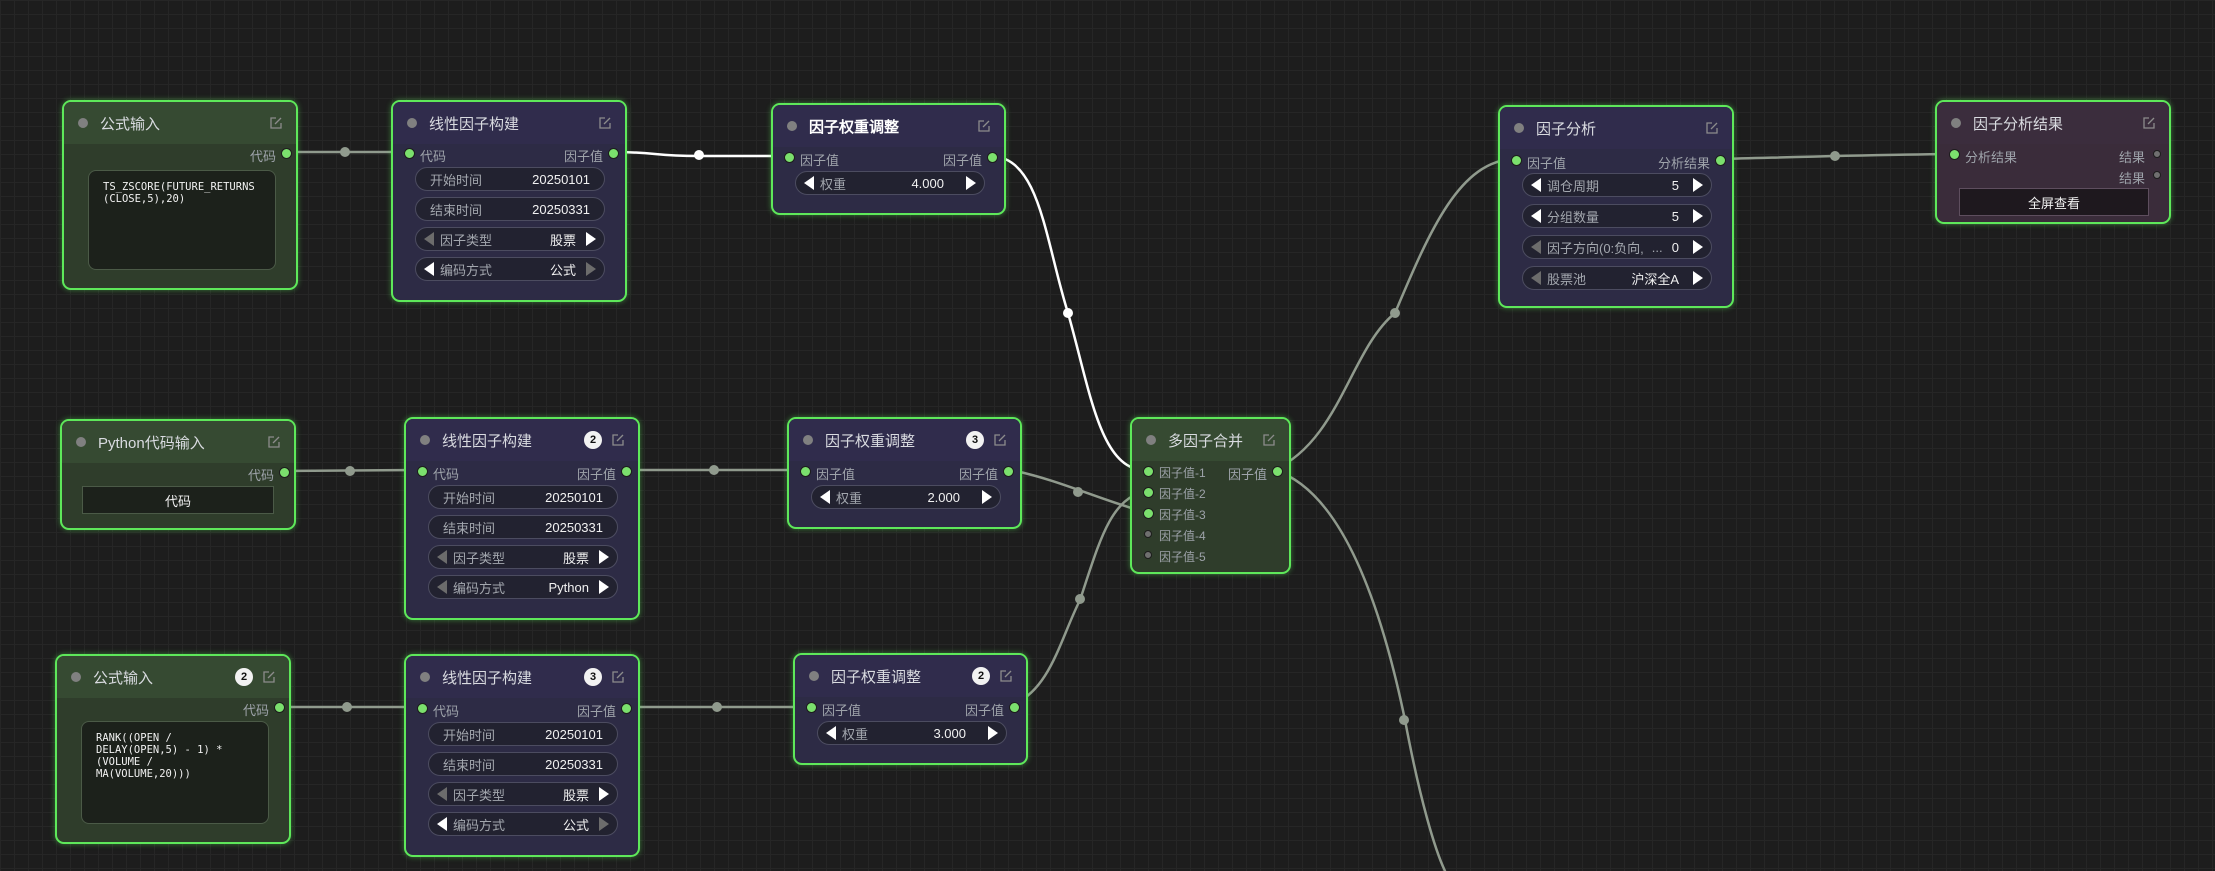 This screenshot has width=2215, height=871. What do you see at coordinates (890, 183) in the screenshot?
I see `weight-stepper: 权重 4.000` at bounding box center [890, 183].